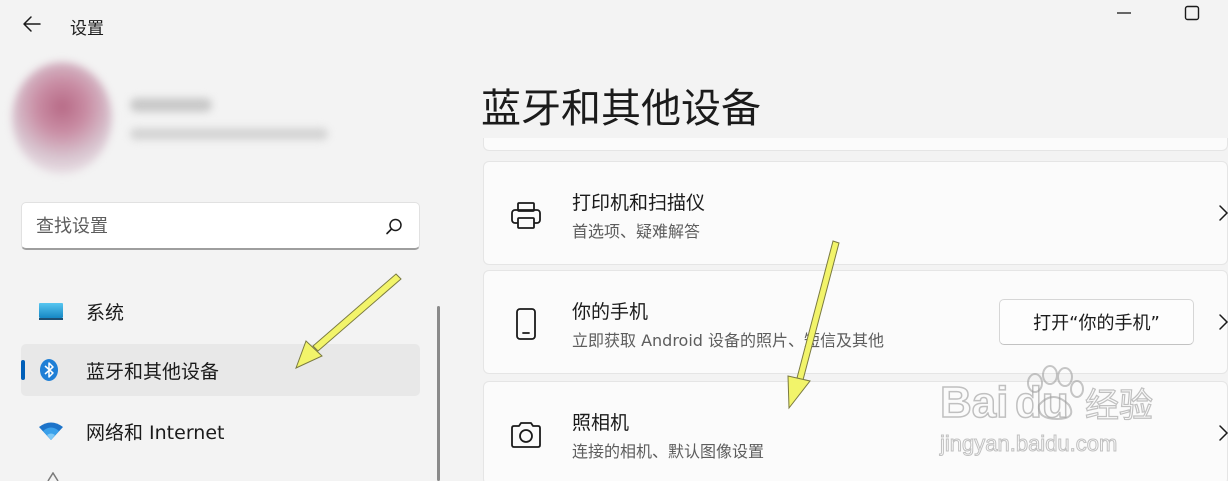  Describe the element at coordinates (51, 431) in the screenshot. I see `wifi-icon` at that location.